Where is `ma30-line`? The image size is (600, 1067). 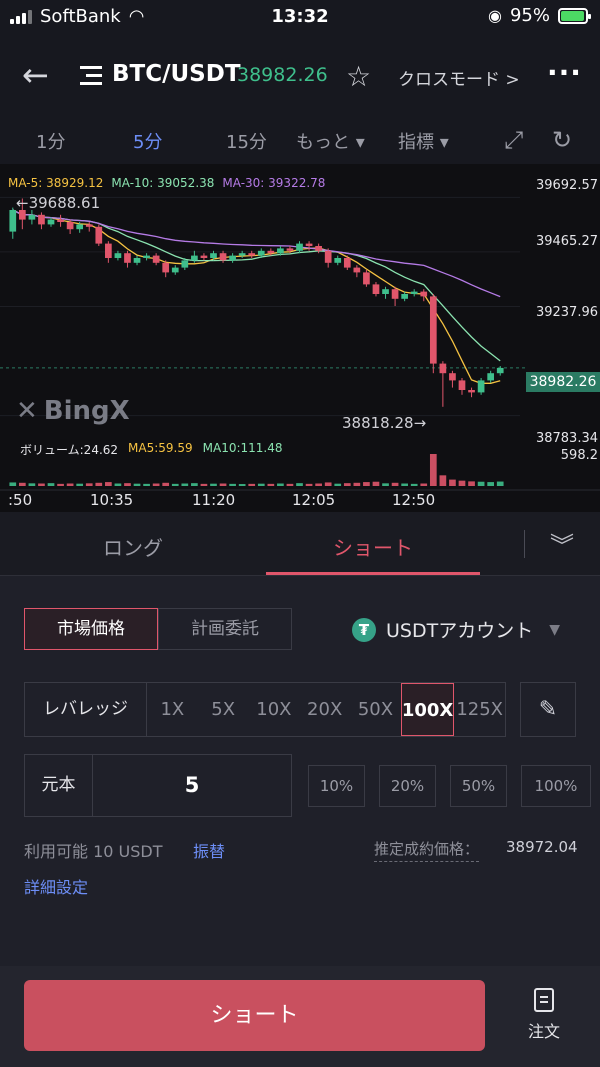
ma30-line is located at coordinates (256, 253).